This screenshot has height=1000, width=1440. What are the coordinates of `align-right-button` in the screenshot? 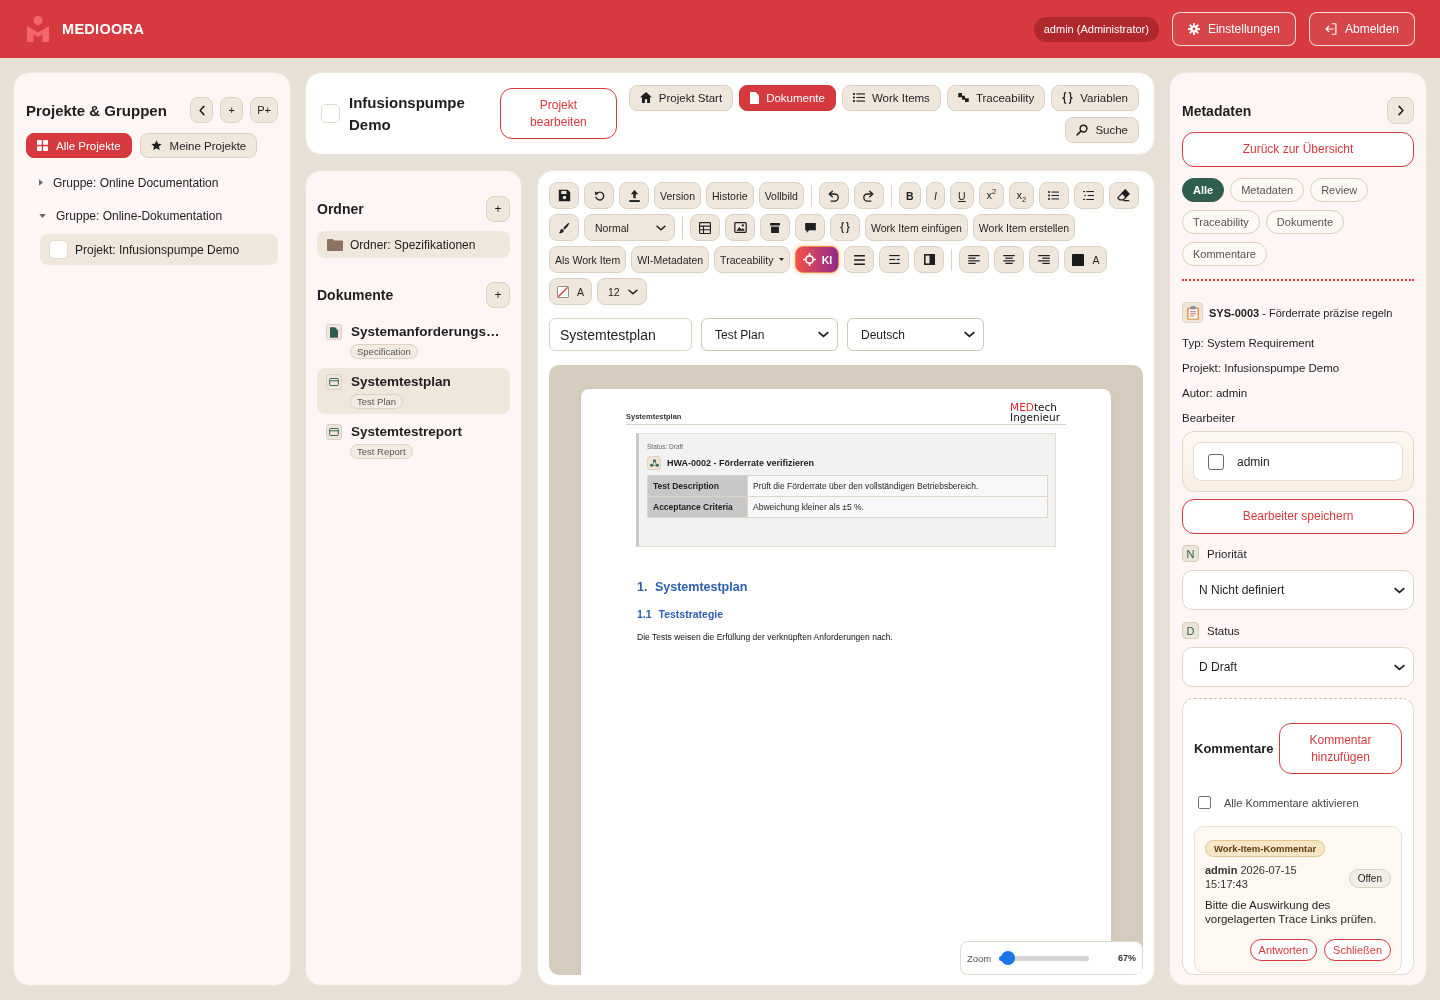 It's located at (1044, 259).